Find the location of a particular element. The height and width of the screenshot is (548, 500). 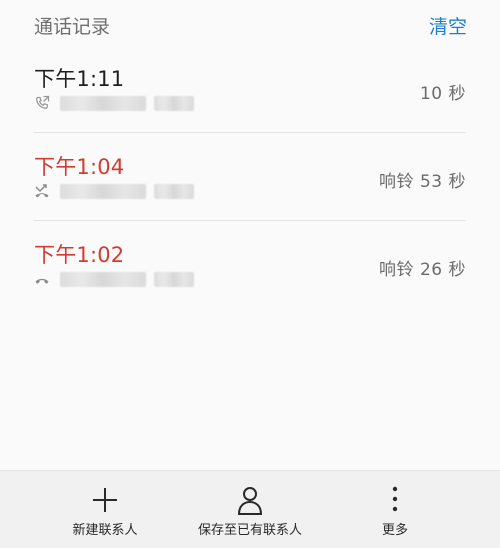

rejected-call-icon is located at coordinates (42, 279).